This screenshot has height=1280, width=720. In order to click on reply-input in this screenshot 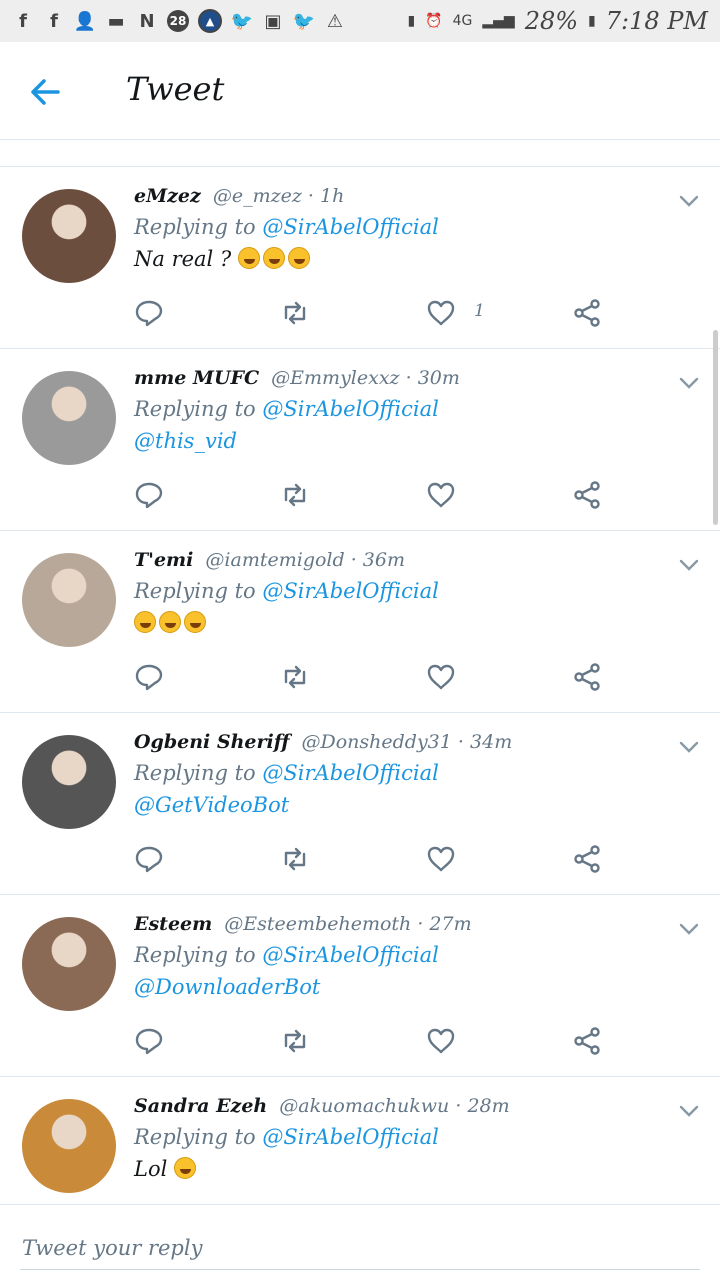, I will do `click(360, 1248)`.